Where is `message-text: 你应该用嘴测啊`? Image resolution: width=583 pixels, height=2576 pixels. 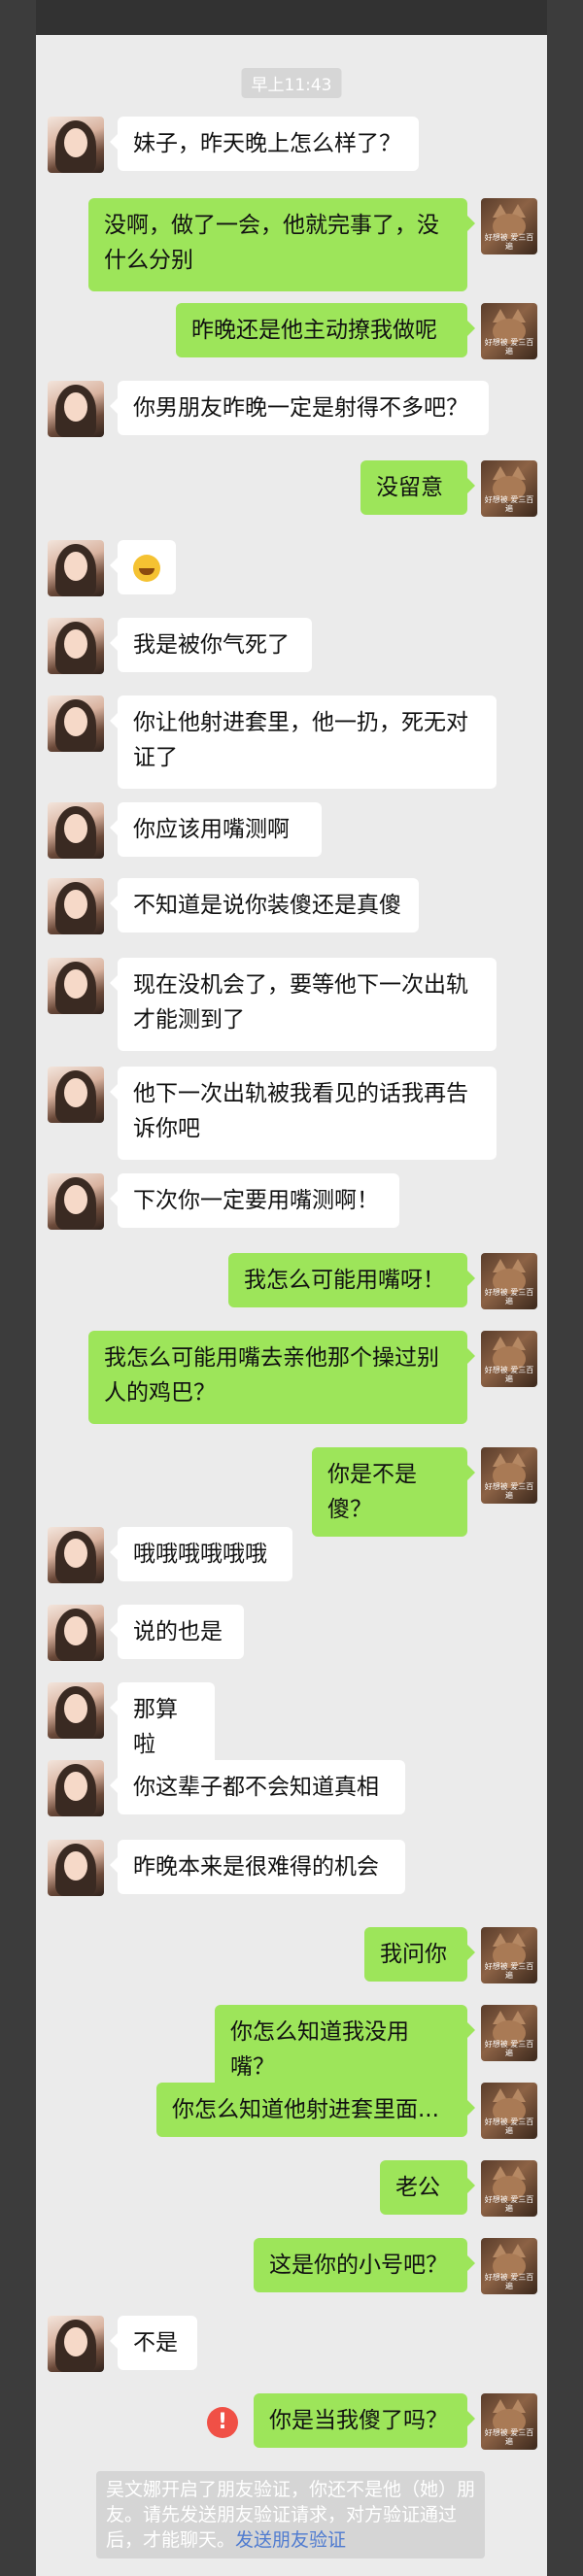
message-text: 你应该用嘴测啊 is located at coordinates (211, 829).